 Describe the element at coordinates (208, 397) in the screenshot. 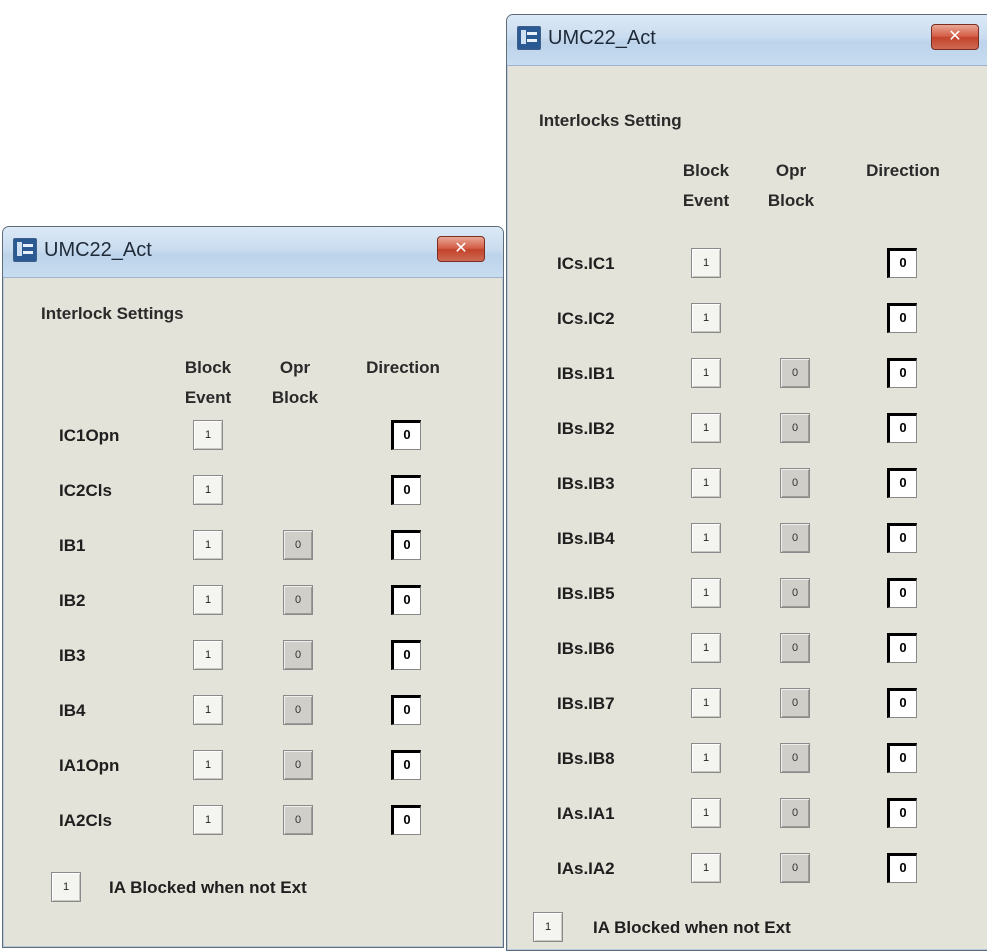

I see `header-block-event-line2: Event` at that location.